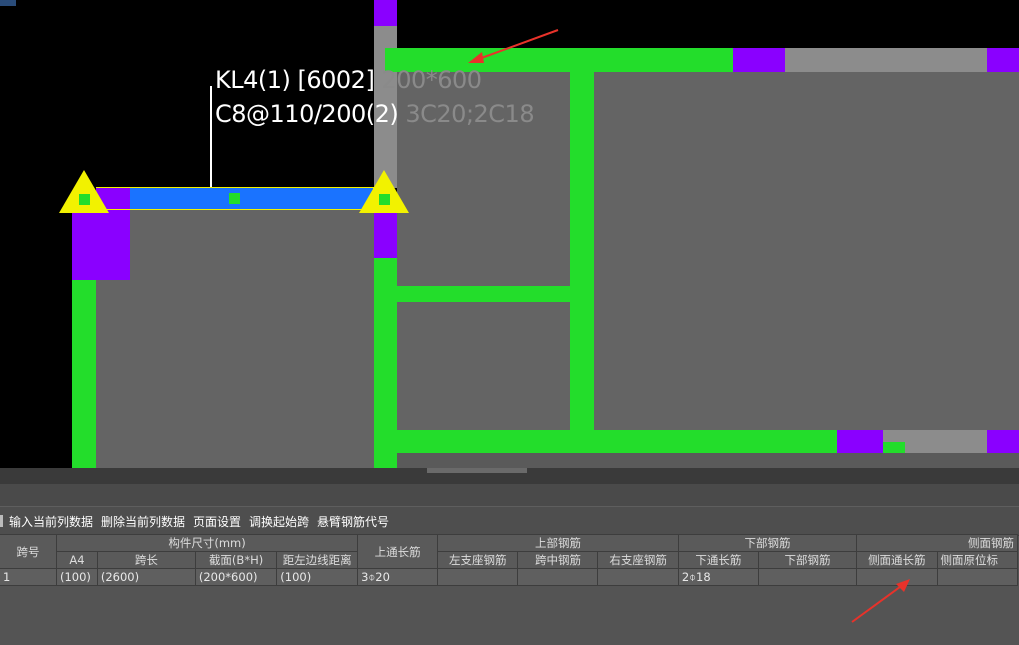  What do you see at coordinates (1, 521) in the screenshot?
I see `toolbar-grip` at bounding box center [1, 521].